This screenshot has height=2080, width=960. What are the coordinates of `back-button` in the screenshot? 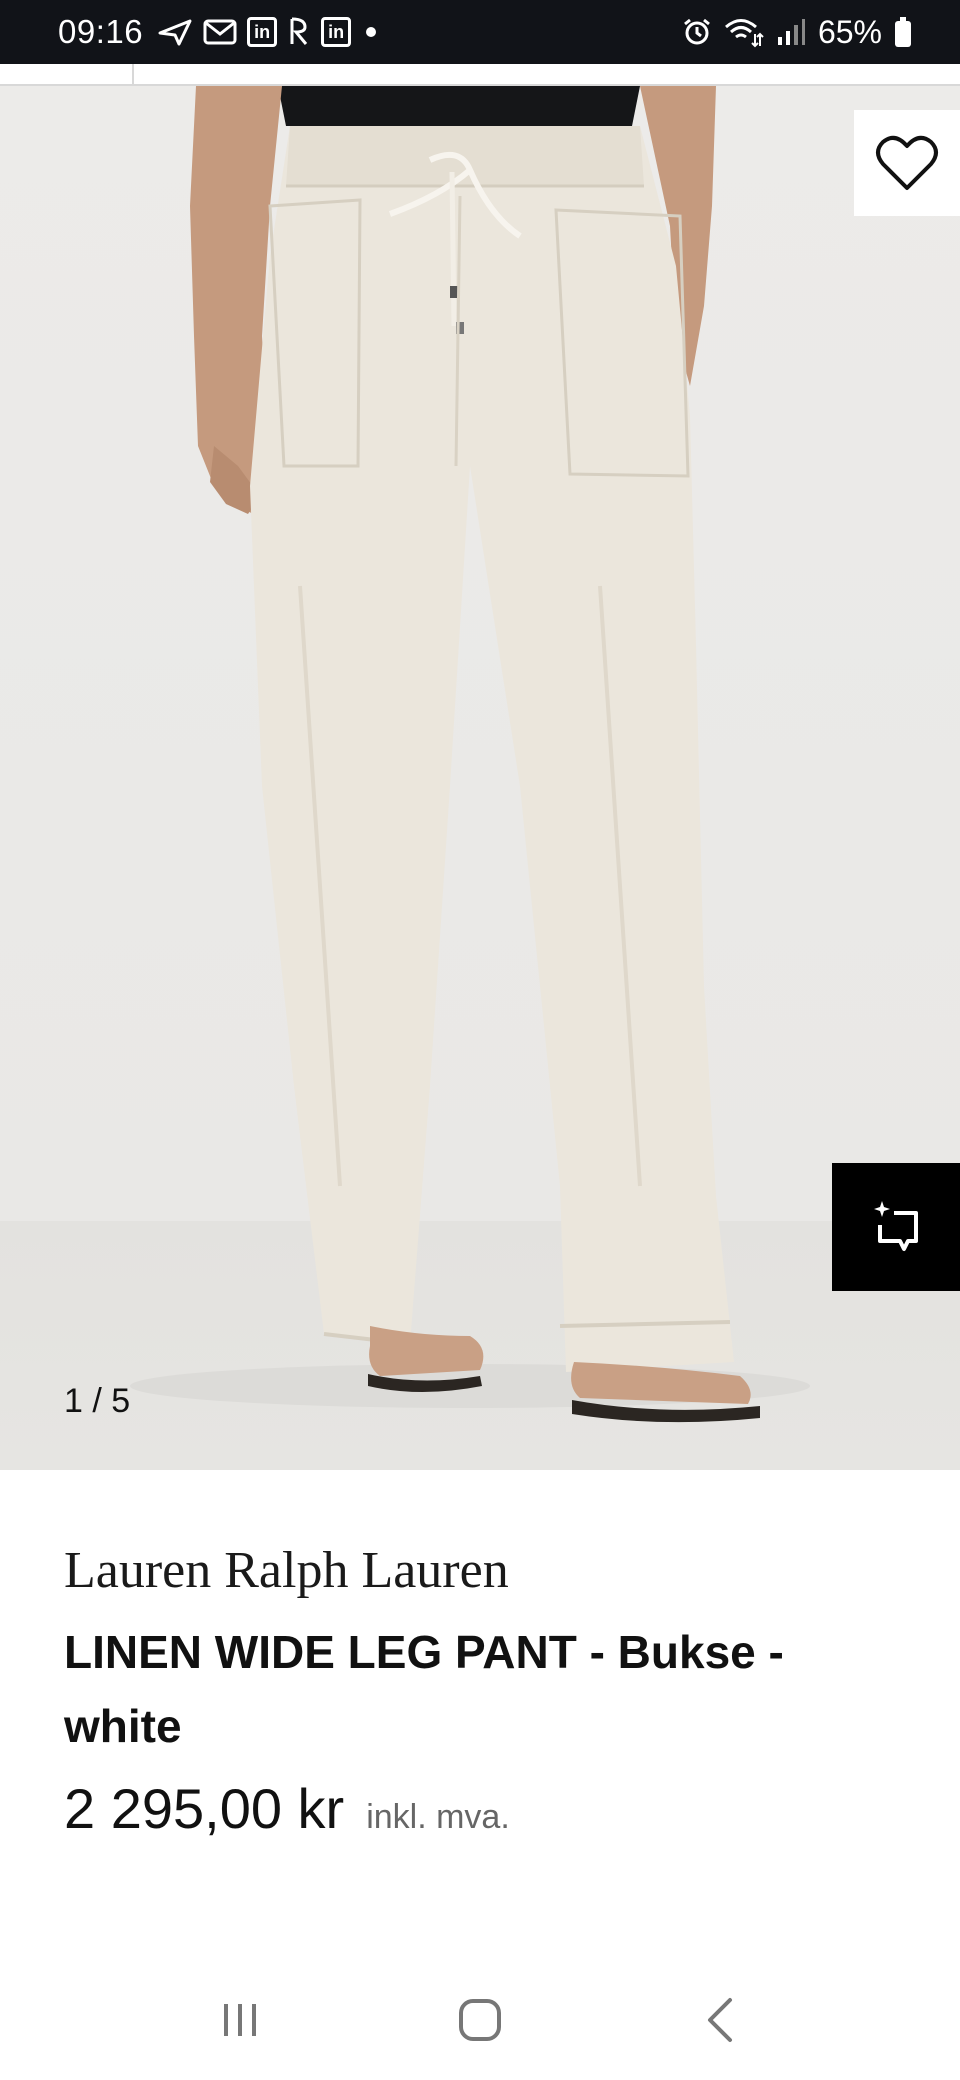 It's located at (720, 2020).